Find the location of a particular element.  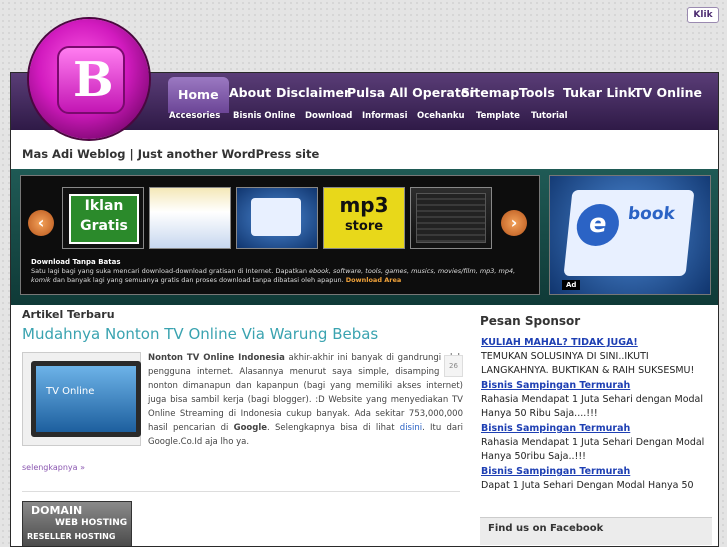

ebook-title: book is located at coordinates (651, 214).